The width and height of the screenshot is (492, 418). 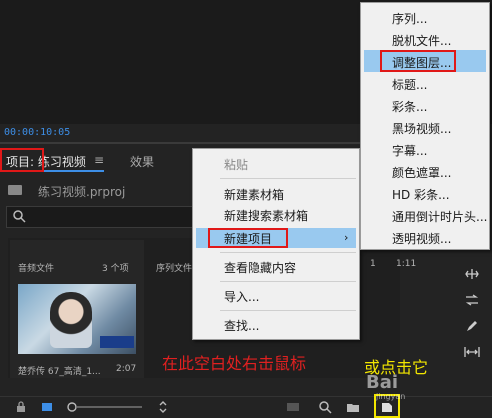 What do you see at coordinates (266, 215) in the screenshot?
I see `menu-item-new-search-bin: 新建搜索素材箱` at bounding box center [266, 215].